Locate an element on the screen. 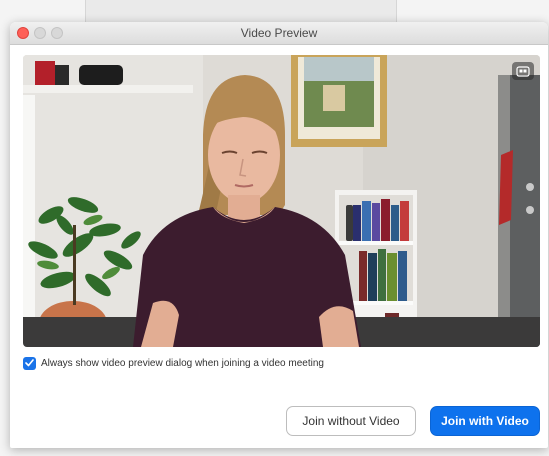 This screenshot has width=549, height=456. checkmark-icon is located at coordinates (29, 363).